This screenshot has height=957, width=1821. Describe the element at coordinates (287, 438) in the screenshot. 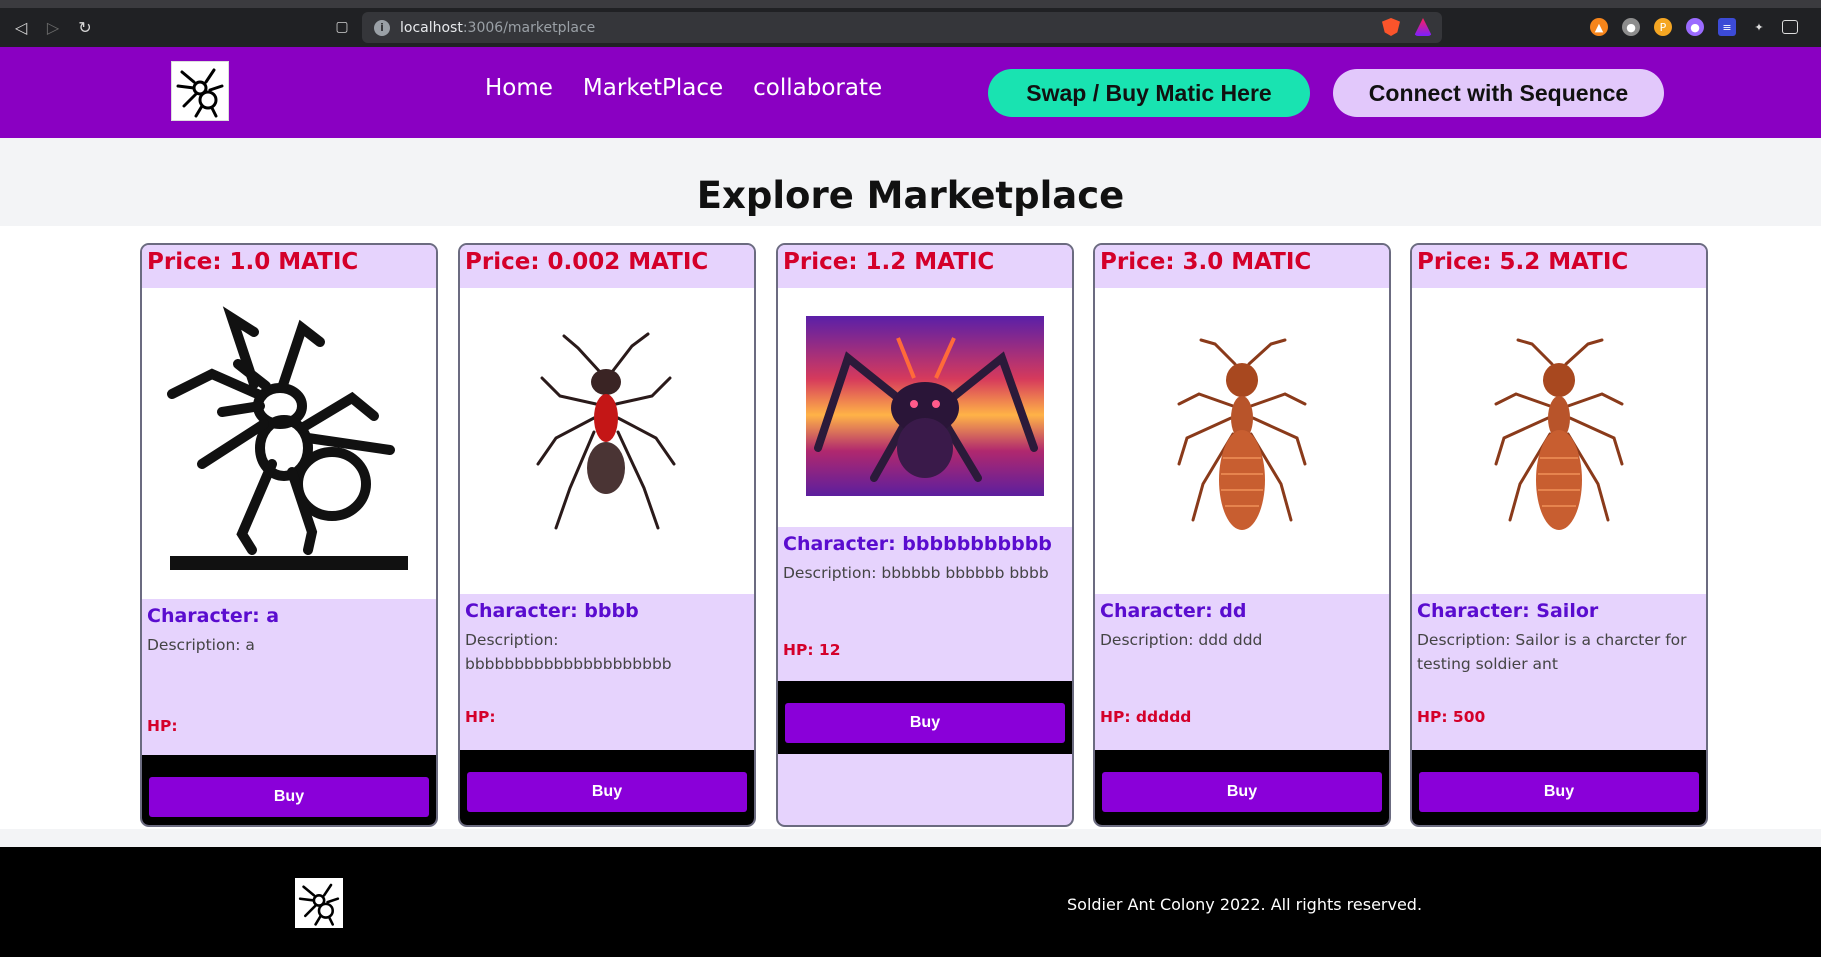

I see `black-ant-drawing-image` at that location.